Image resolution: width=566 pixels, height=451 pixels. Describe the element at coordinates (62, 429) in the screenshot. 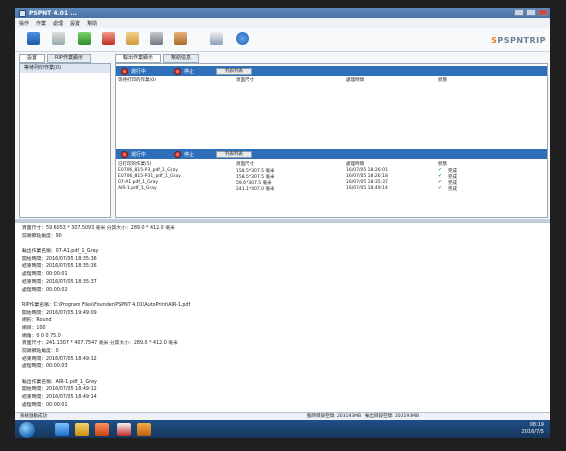

I see `ie-icon` at that location.